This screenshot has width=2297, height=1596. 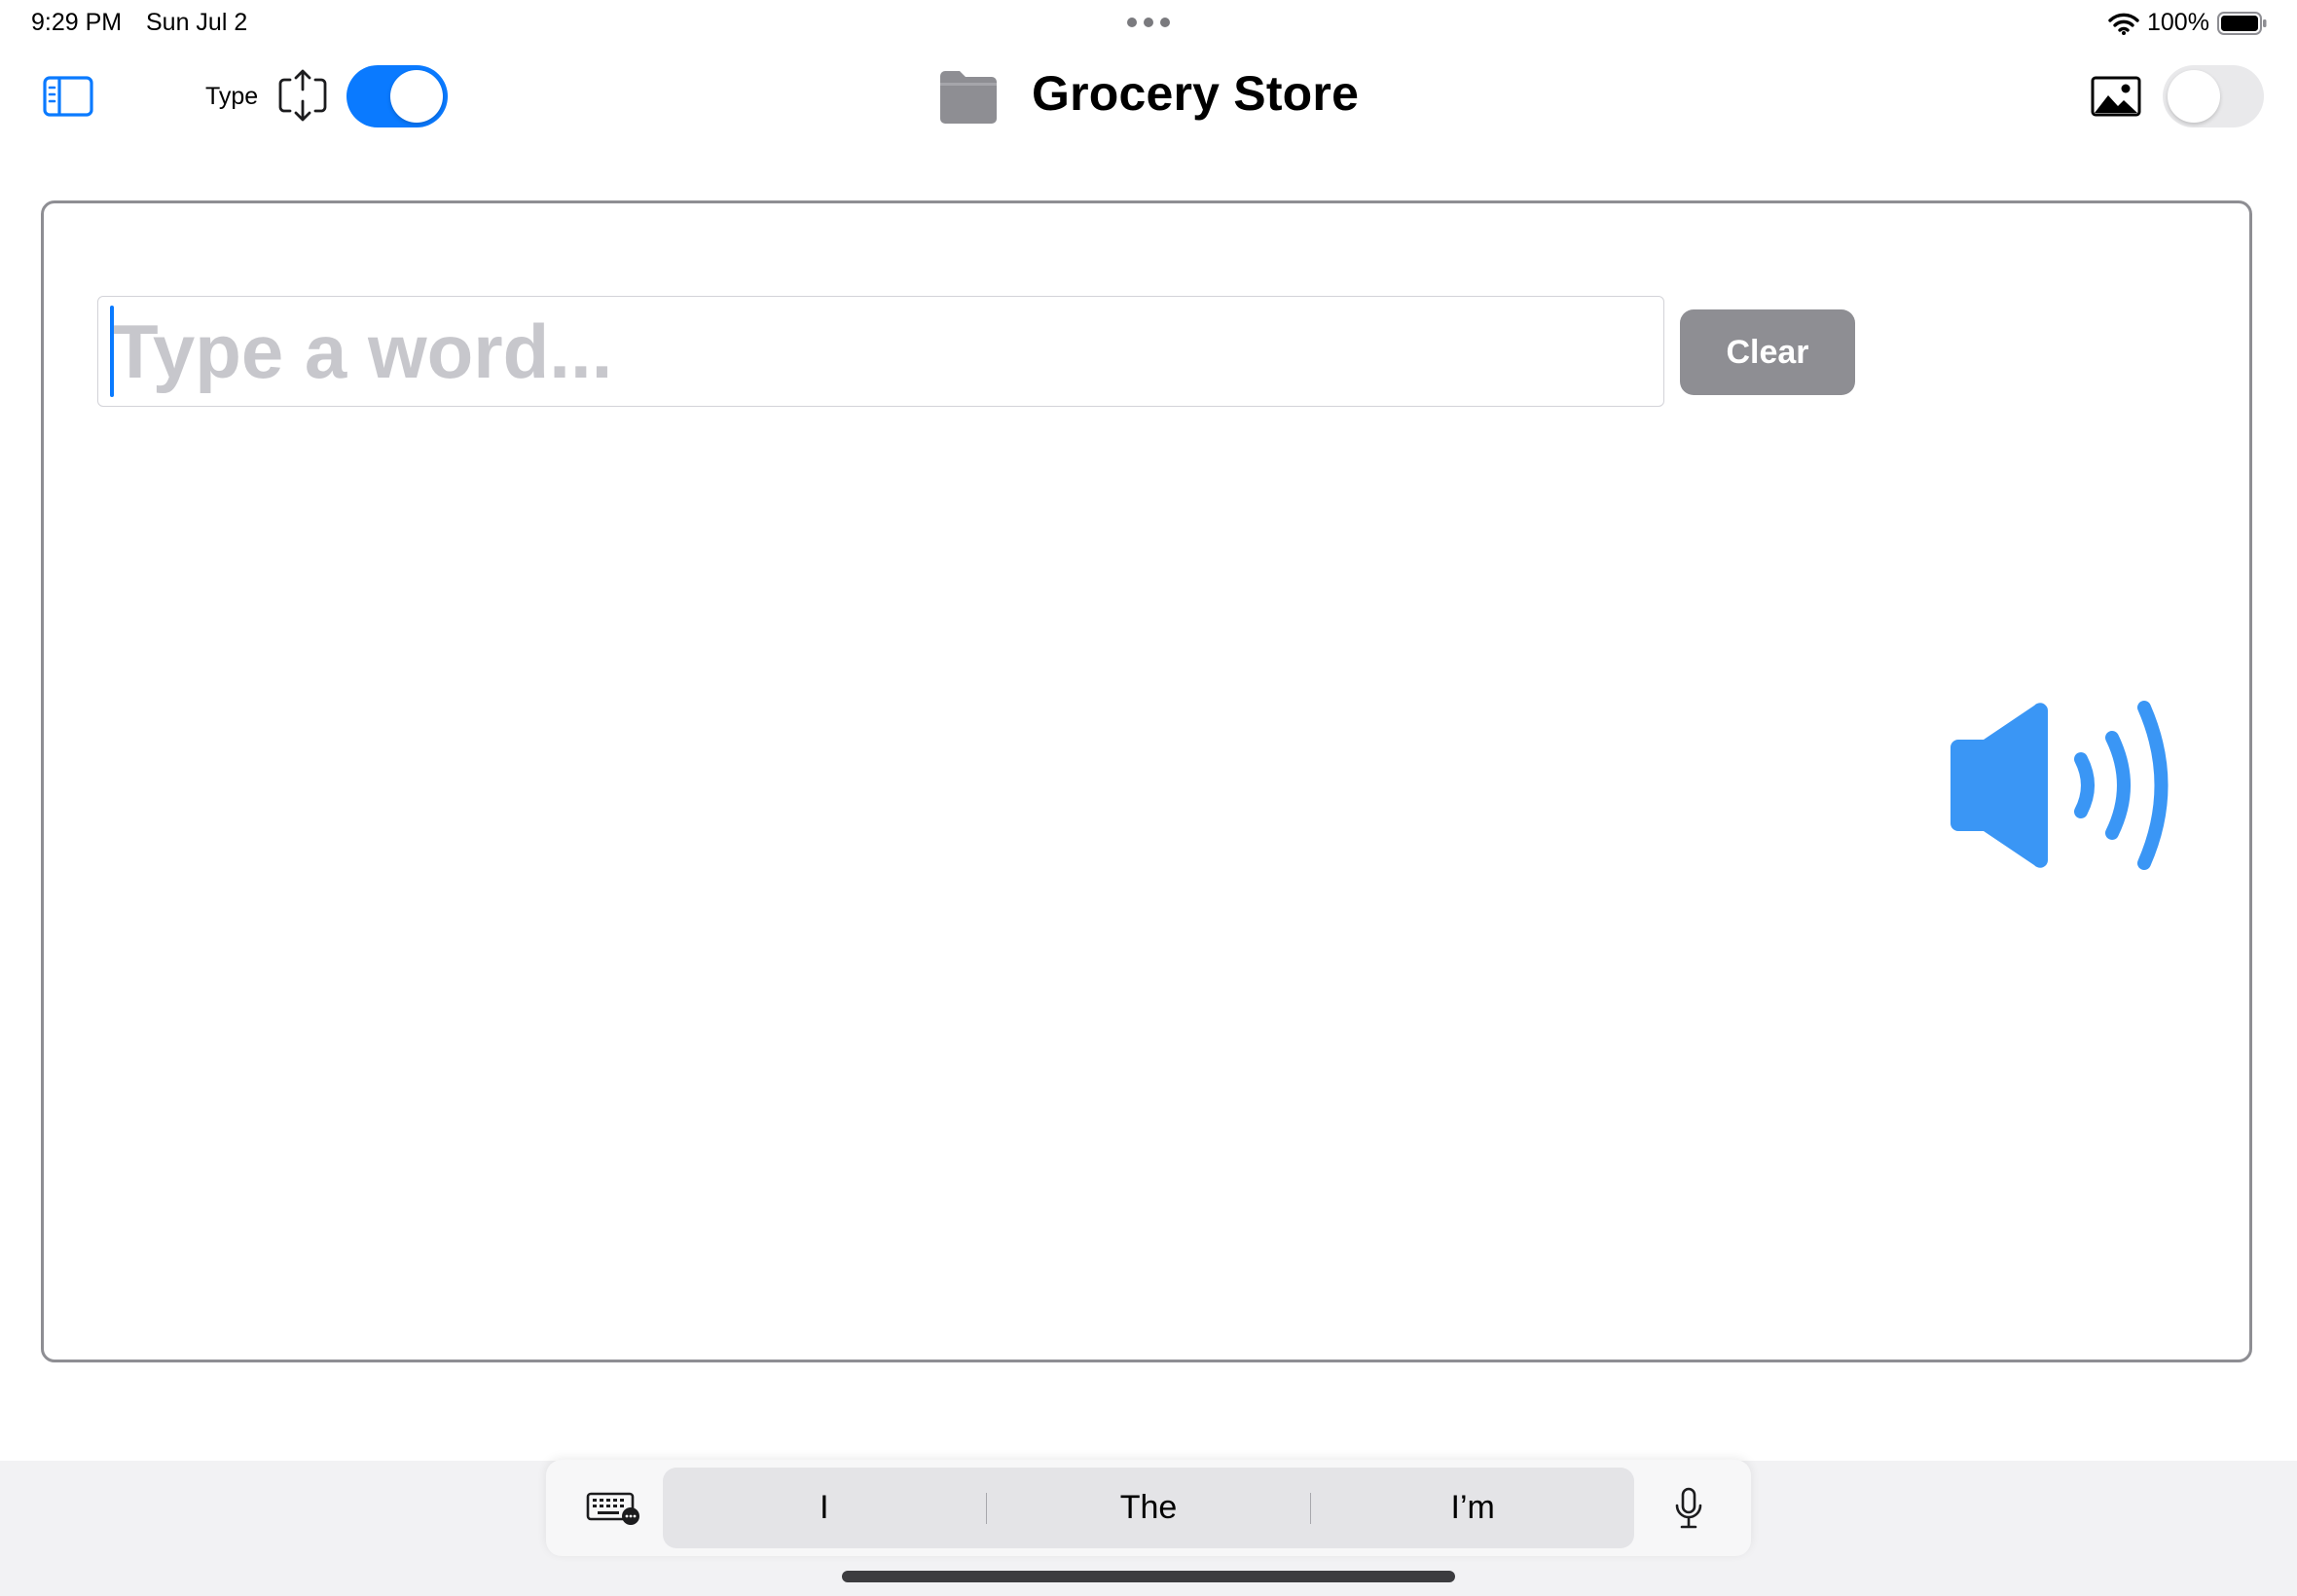 I want to click on keyboard-icon, so click(x=614, y=1508).